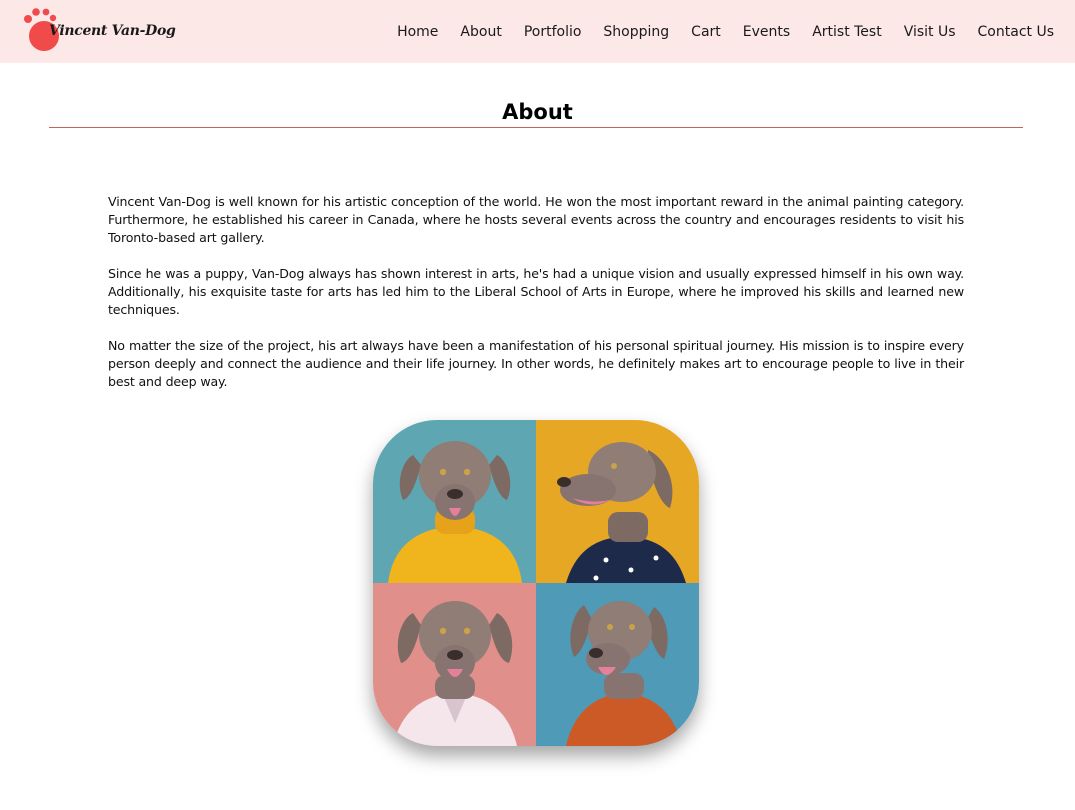 Image resolution: width=1075 pixels, height=810 pixels. I want to click on site-logo: Vincent Van-Dog, so click(99, 29).